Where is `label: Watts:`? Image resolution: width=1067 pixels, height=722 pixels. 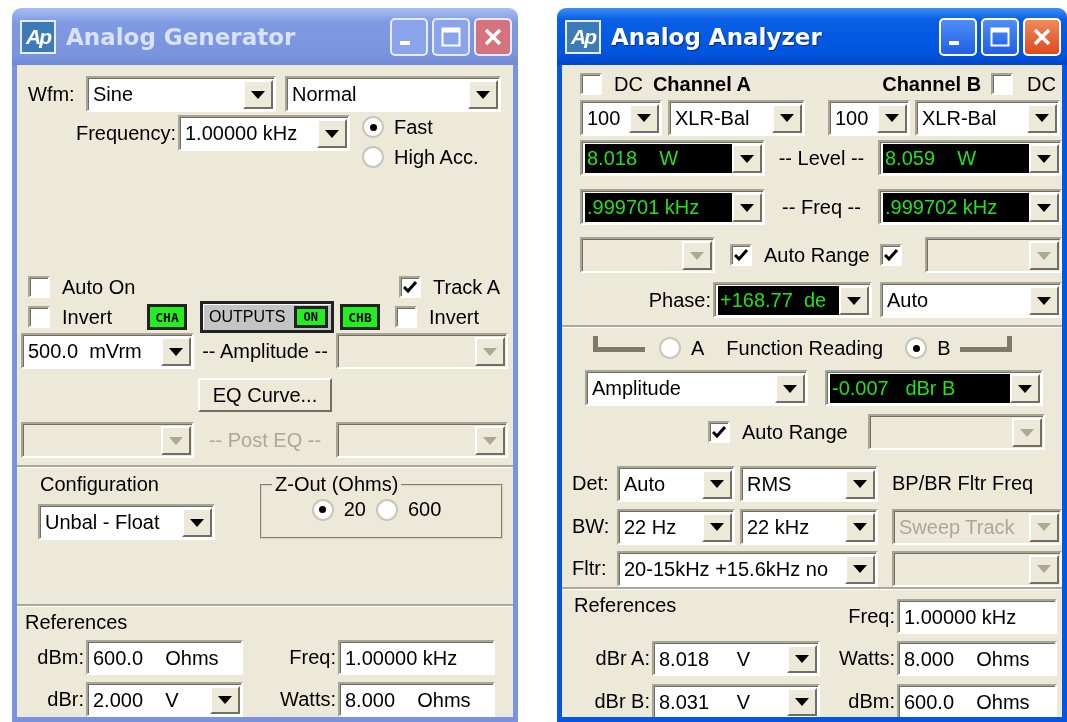
label: Watts: is located at coordinates (308, 699).